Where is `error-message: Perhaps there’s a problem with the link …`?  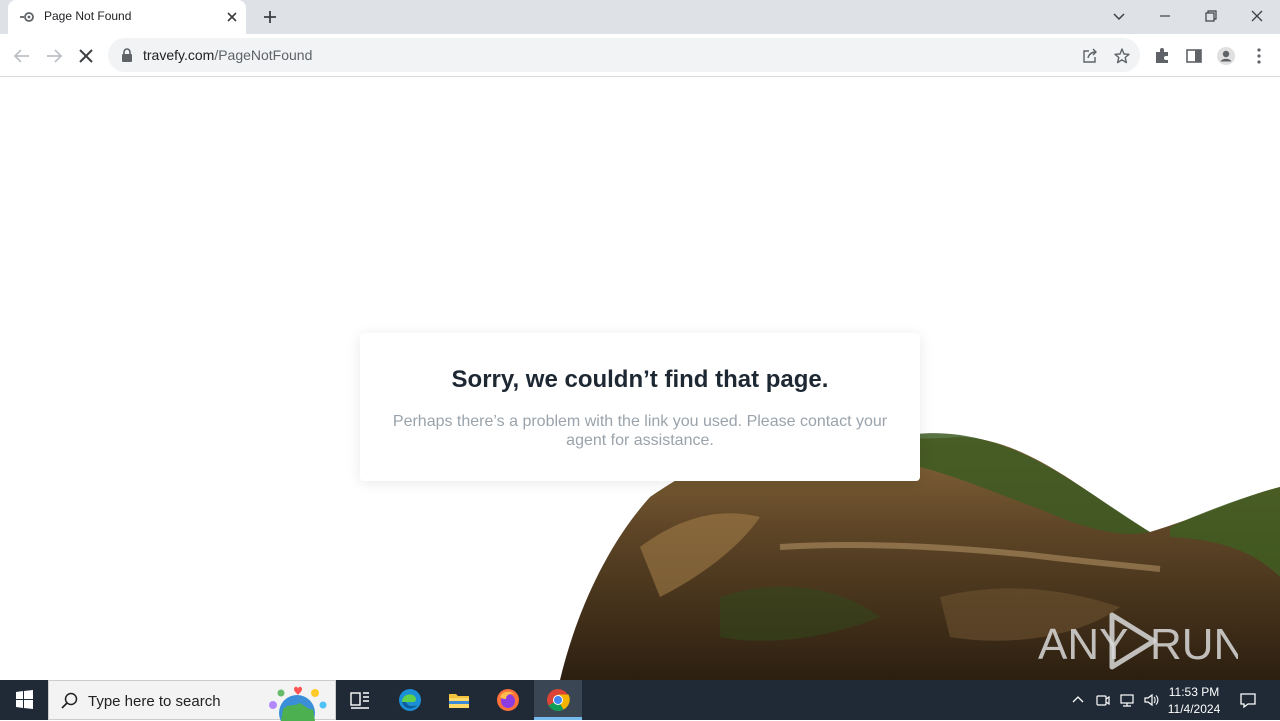
error-message: Perhaps there’s a problem with the link … is located at coordinates (640, 431).